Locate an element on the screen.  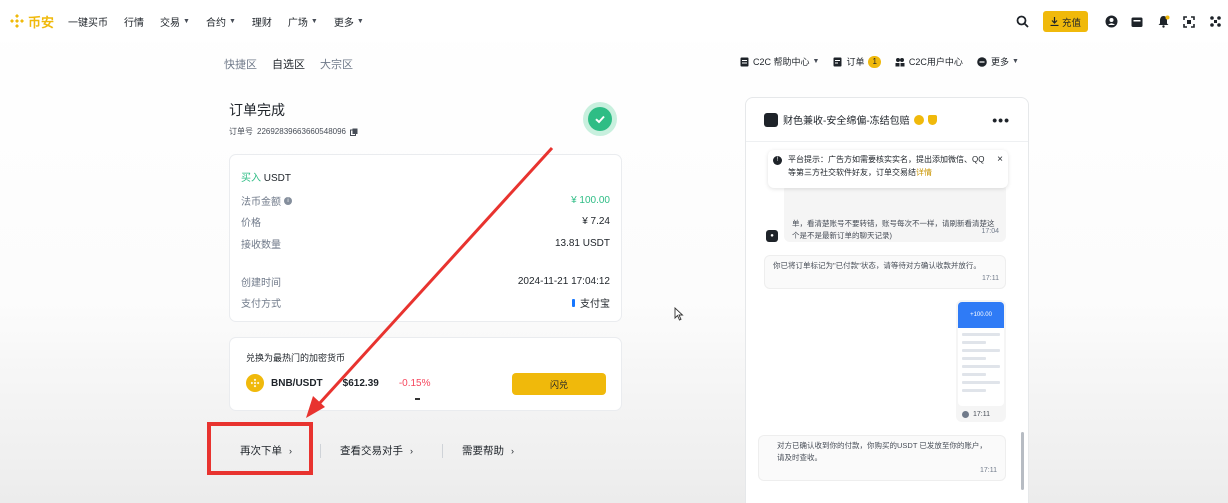
nav-label: 一键买币 is located at coordinates (88, 23).